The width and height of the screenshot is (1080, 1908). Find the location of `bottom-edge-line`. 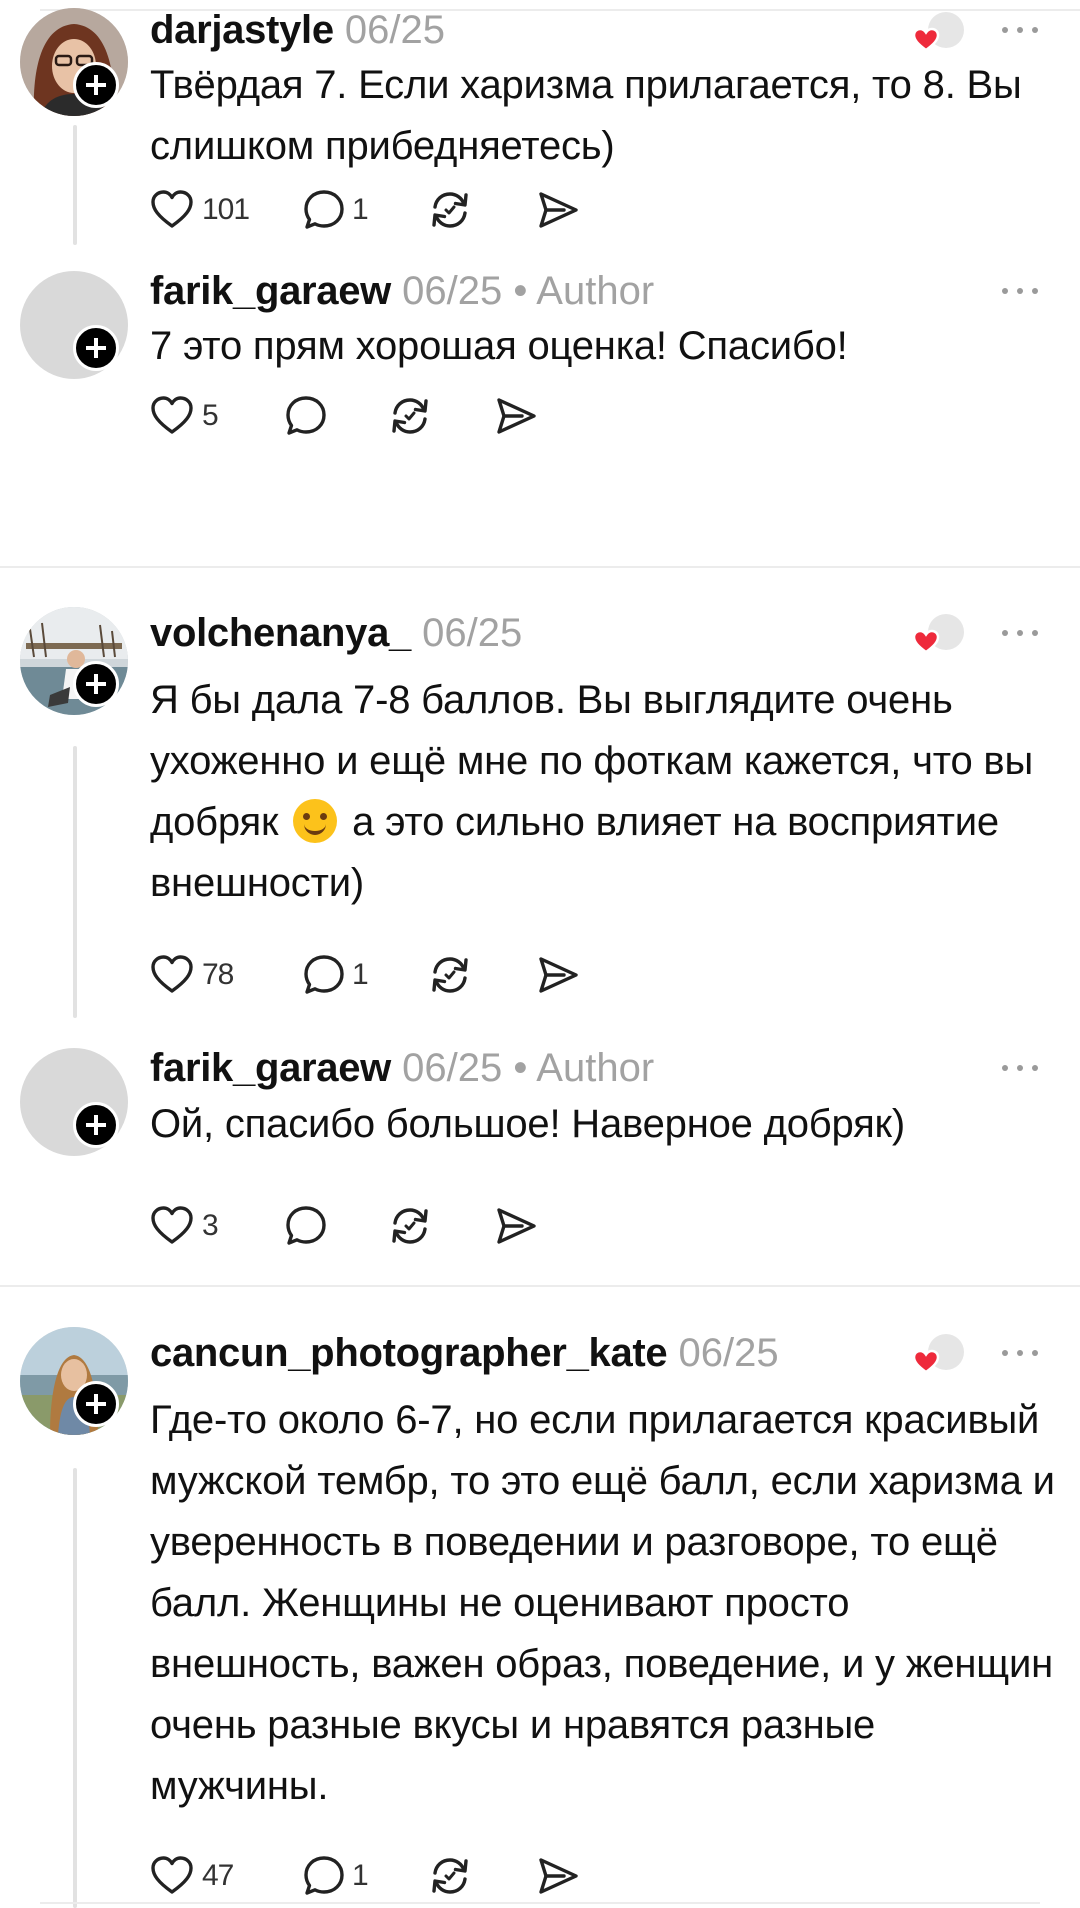

bottom-edge-line is located at coordinates (540, 1903).